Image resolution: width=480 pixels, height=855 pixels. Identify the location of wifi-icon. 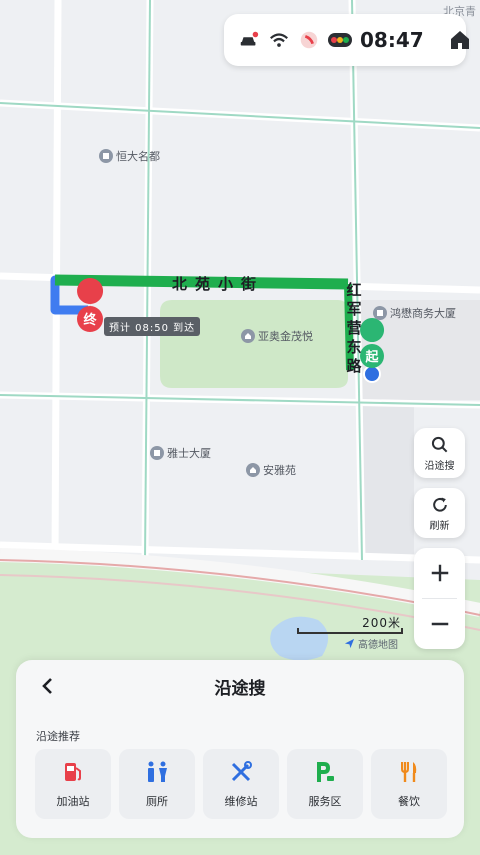
(279, 40).